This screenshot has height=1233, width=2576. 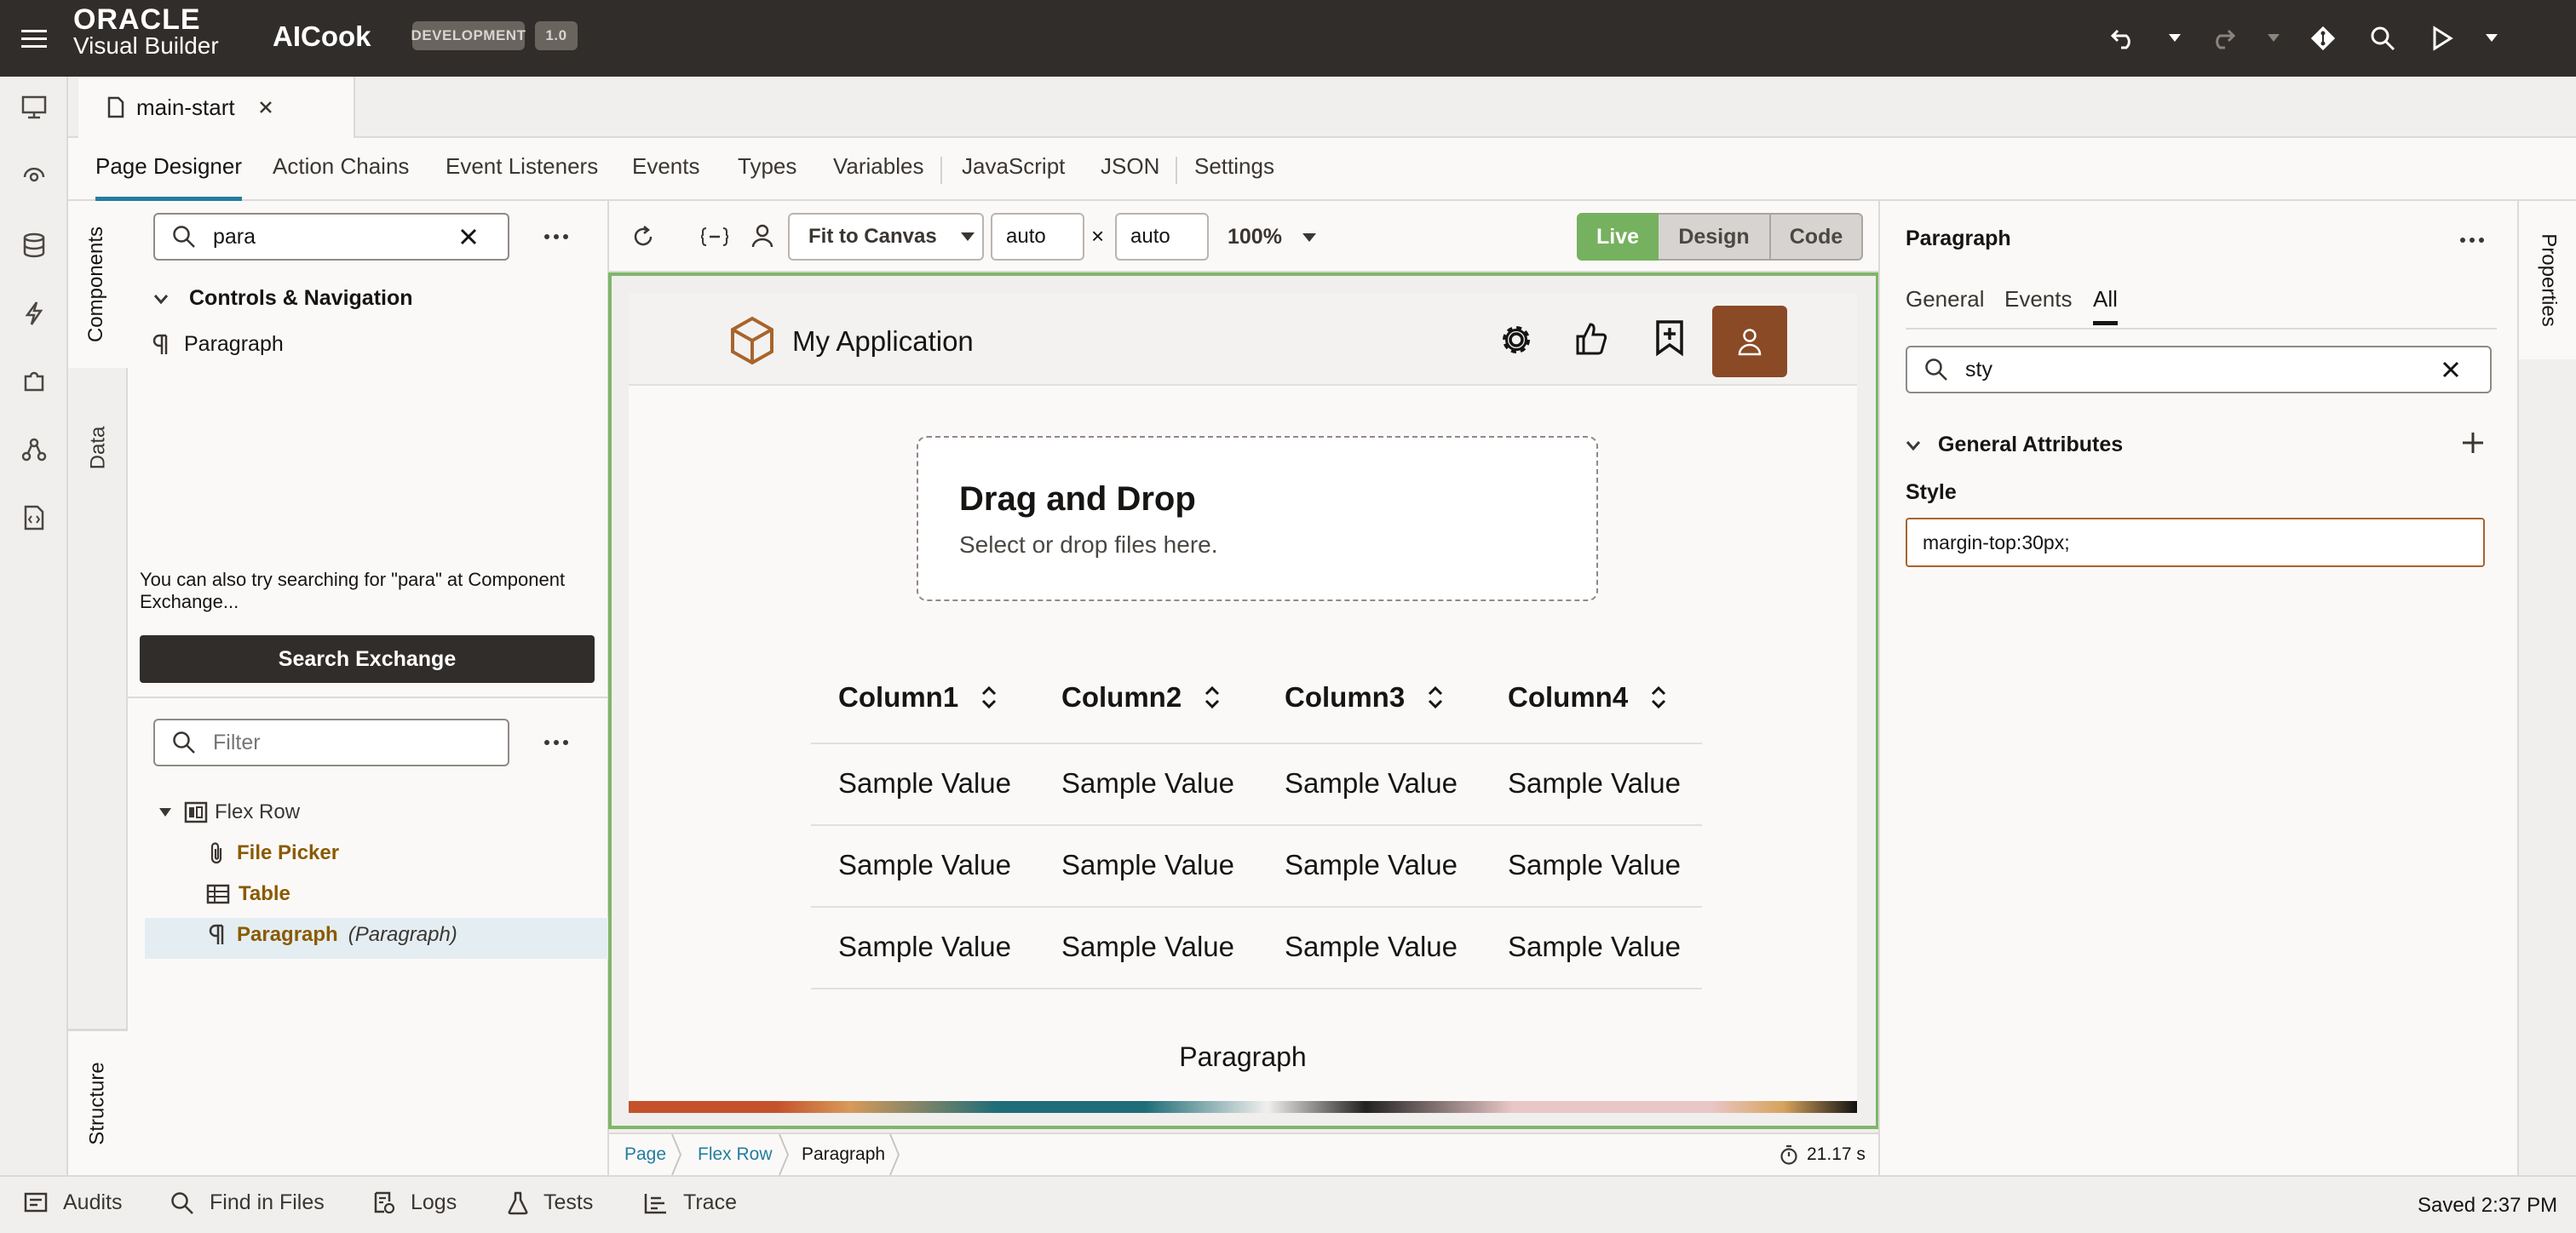 What do you see at coordinates (217, 934) in the screenshot?
I see `paragraph-icon` at bounding box center [217, 934].